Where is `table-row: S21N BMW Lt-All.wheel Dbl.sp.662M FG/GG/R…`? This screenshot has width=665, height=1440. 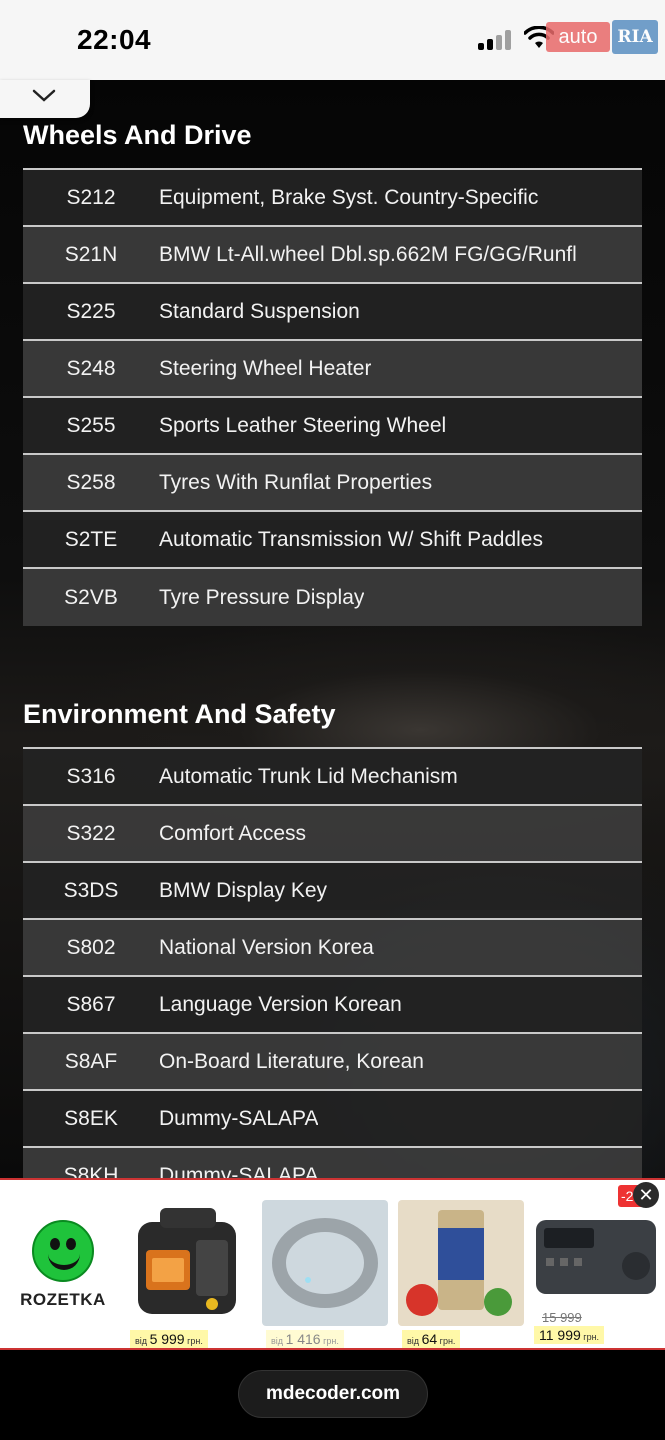 table-row: S21N BMW Lt-All.wheel Dbl.sp.662M FG/GG/R… is located at coordinates (332, 255).